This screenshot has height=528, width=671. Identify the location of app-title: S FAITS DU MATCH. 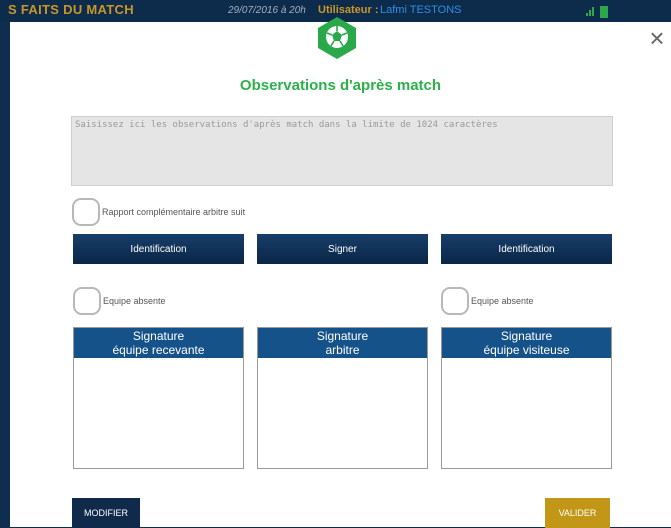
(71, 9).